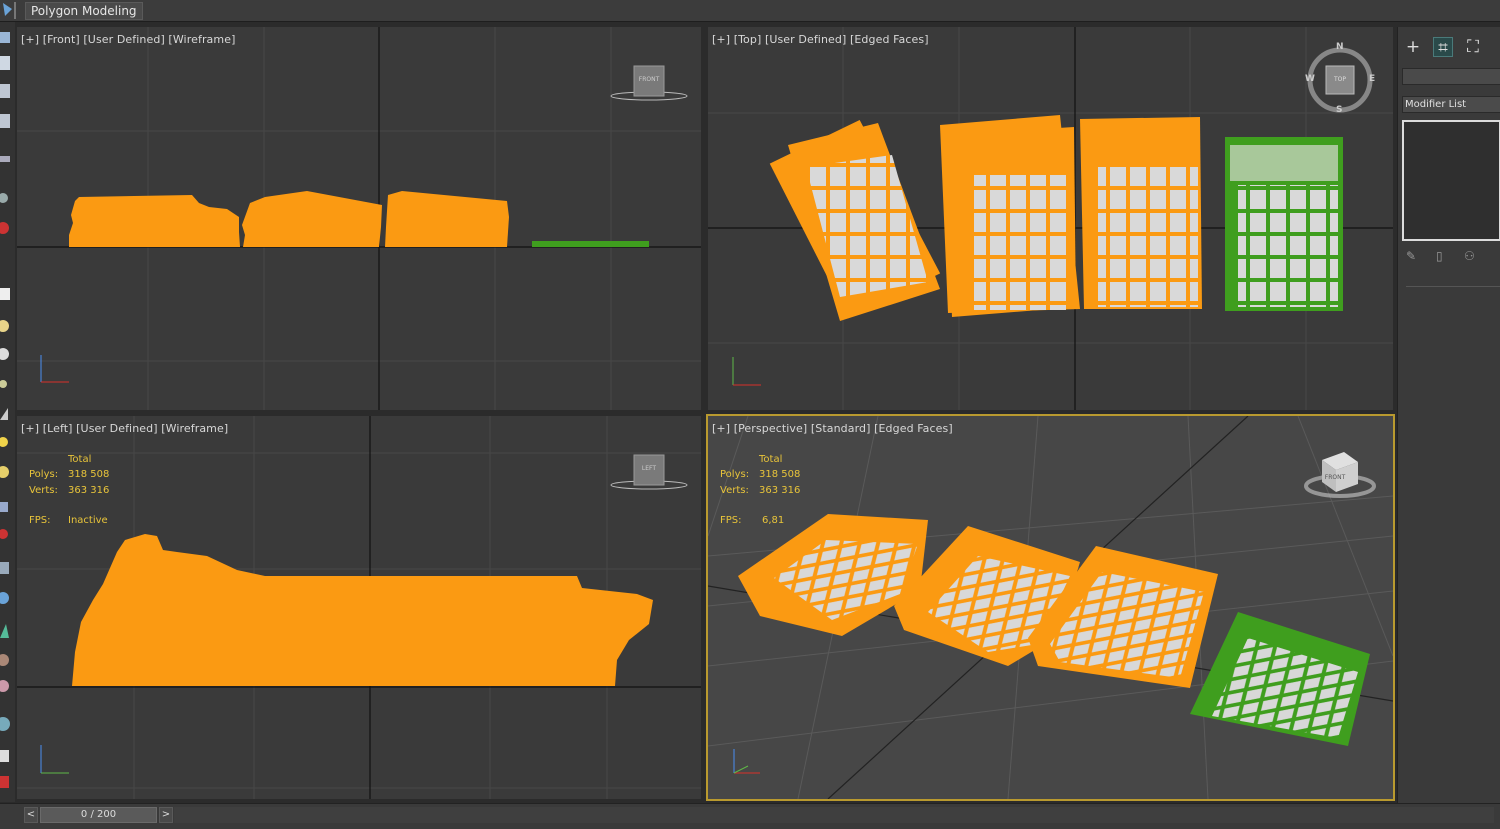 Image resolution: width=1500 pixels, height=829 pixels. What do you see at coordinates (750, 11) in the screenshot?
I see `ribbon: Polygon Modeling` at bounding box center [750, 11].